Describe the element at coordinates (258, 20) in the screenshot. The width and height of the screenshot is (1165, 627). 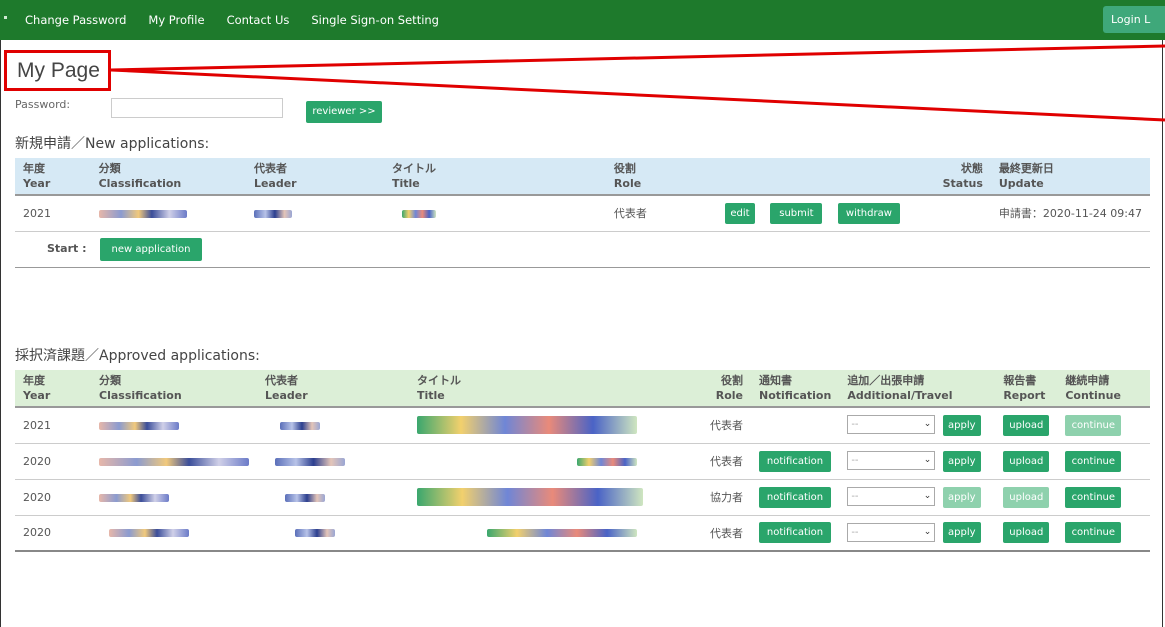
I see `nav-contact-us-link: Contact Us` at that location.